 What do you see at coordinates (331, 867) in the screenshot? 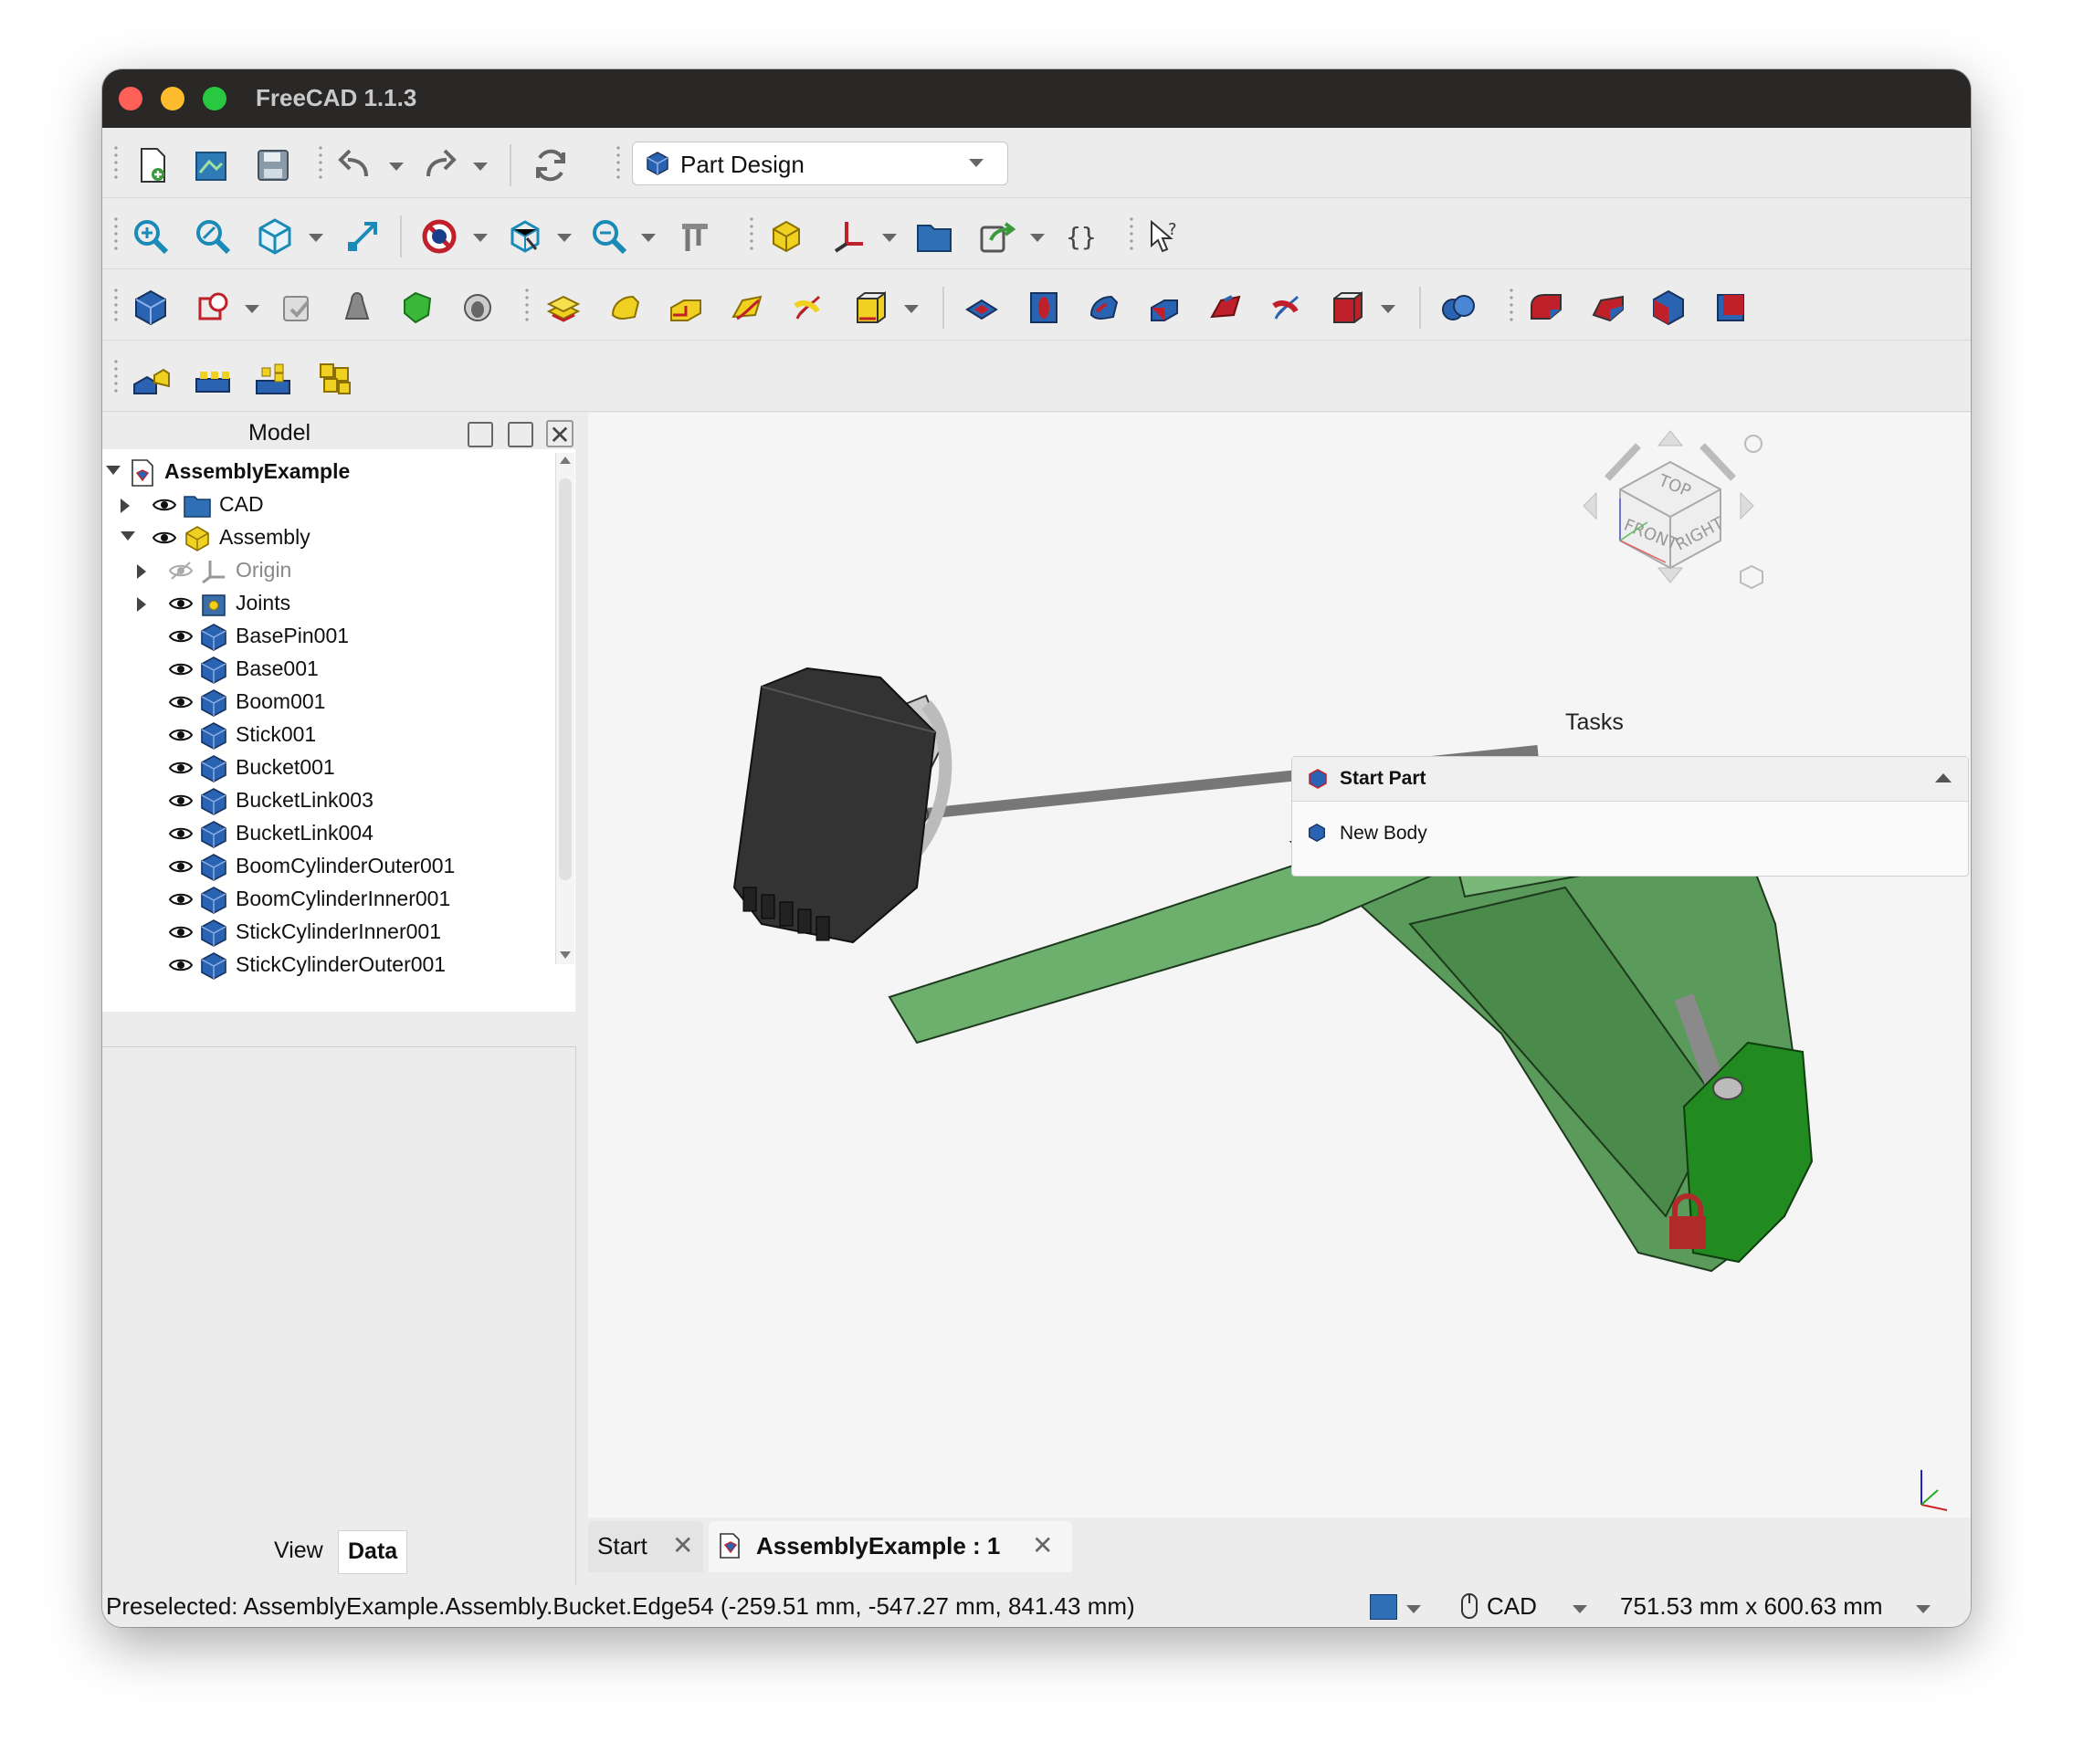
I see `tree-row: BoomCylinderOuter001` at bounding box center [331, 867].